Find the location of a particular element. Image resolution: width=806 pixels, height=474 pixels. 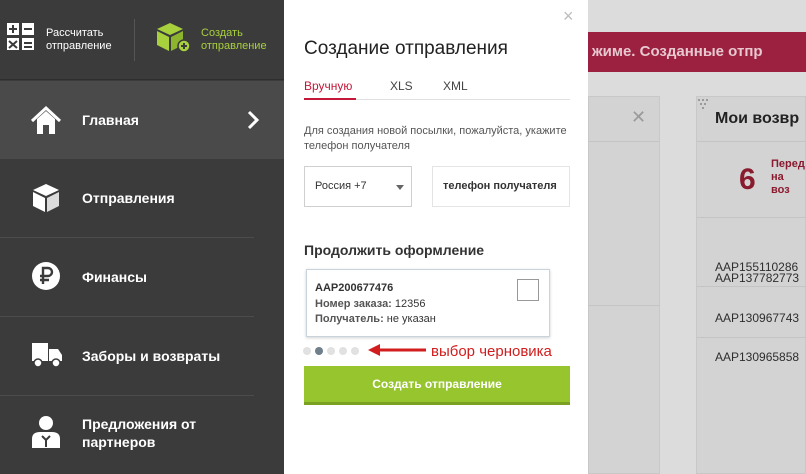

returns-count: 6 is located at coordinates (747, 179).